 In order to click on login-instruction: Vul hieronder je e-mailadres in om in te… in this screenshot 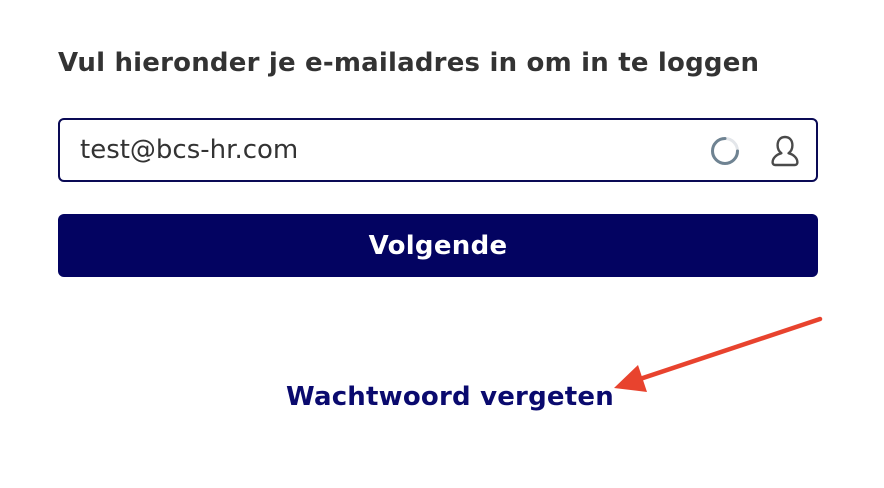, I will do `click(409, 63)`.